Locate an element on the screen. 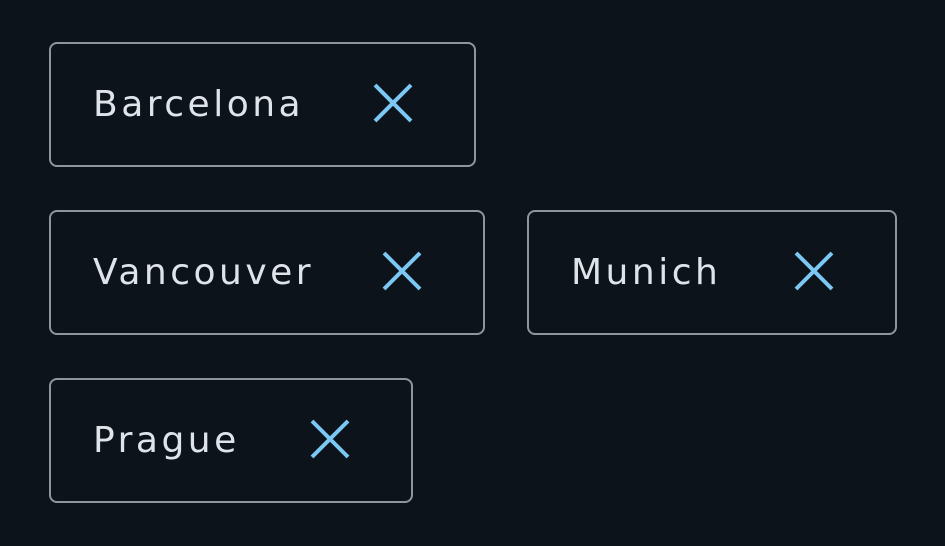 The width and height of the screenshot is (945, 546). chip-label: Munich is located at coordinates (646, 272).